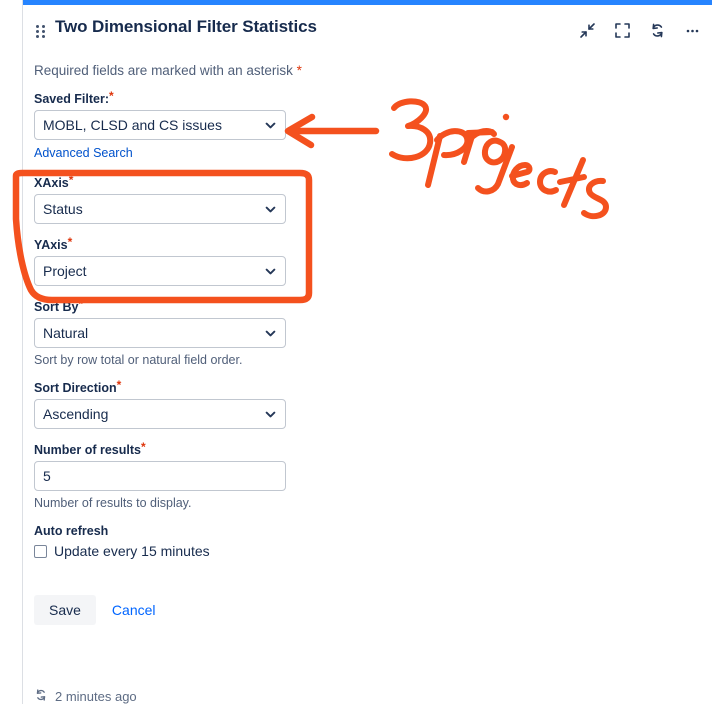 This screenshot has height=704, width=712. Describe the element at coordinates (72, 99) in the screenshot. I see `saved-filter-label-text: Saved Filter:` at that location.